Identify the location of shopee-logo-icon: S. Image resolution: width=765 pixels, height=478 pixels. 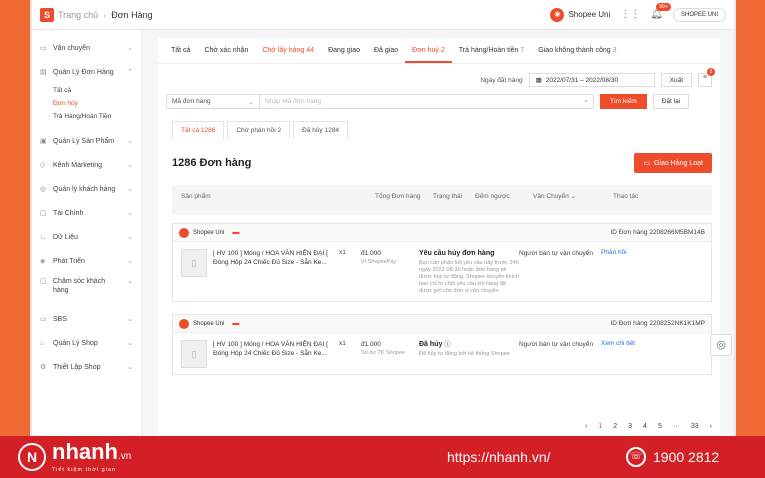
(47, 14).